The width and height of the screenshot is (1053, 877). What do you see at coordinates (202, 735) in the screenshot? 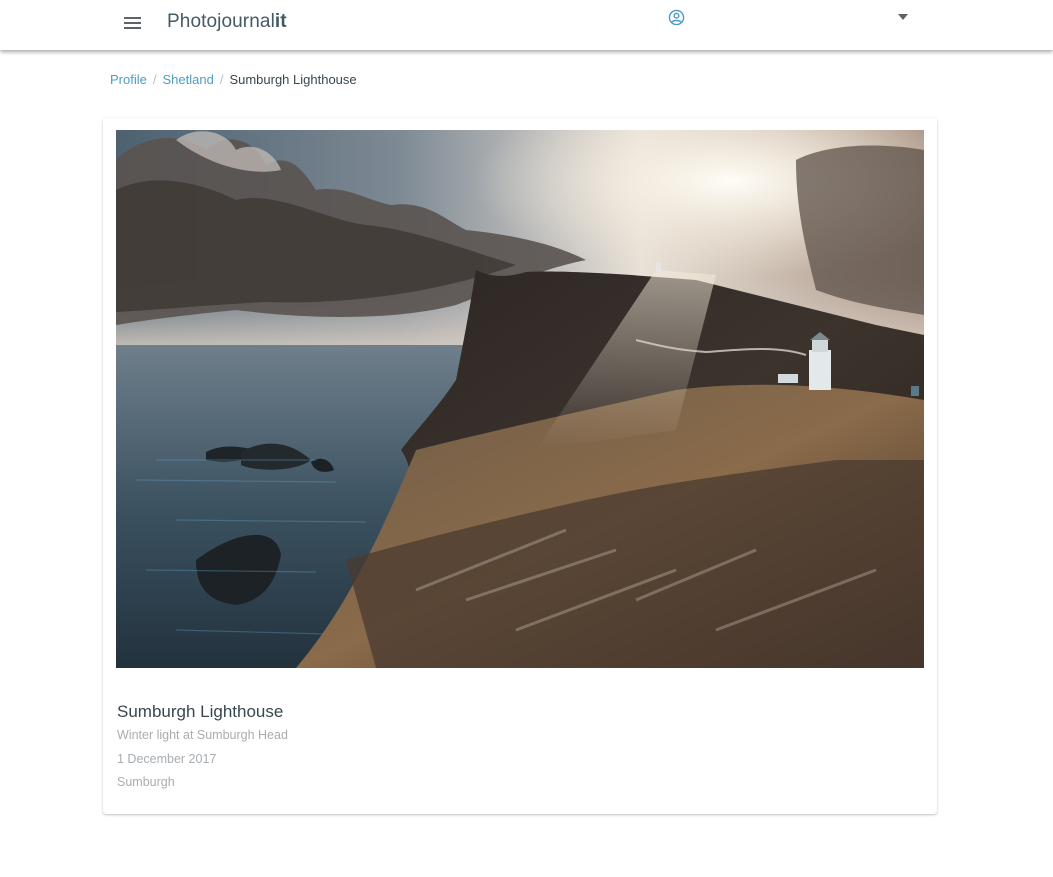
I see `photo-caption: Winter light at Sumburgh Head` at bounding box center [202, 735].